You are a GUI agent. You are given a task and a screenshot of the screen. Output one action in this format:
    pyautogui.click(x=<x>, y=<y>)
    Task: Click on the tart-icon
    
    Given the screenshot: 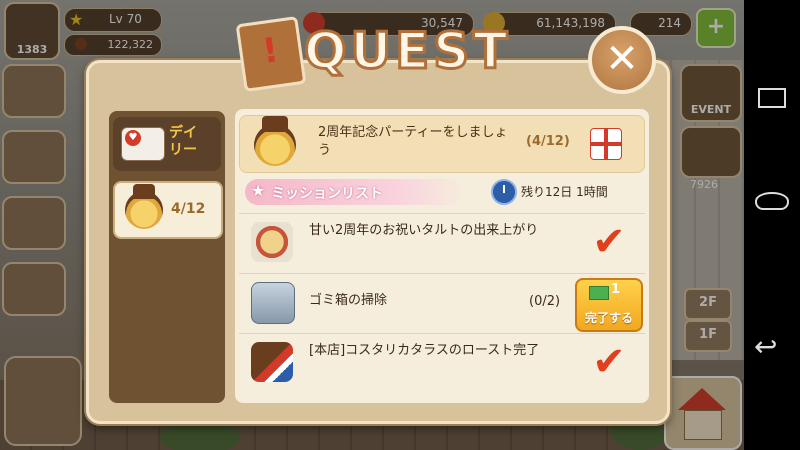 What is the action you would take?
    pyautogui.click(x=272, y=242)
    